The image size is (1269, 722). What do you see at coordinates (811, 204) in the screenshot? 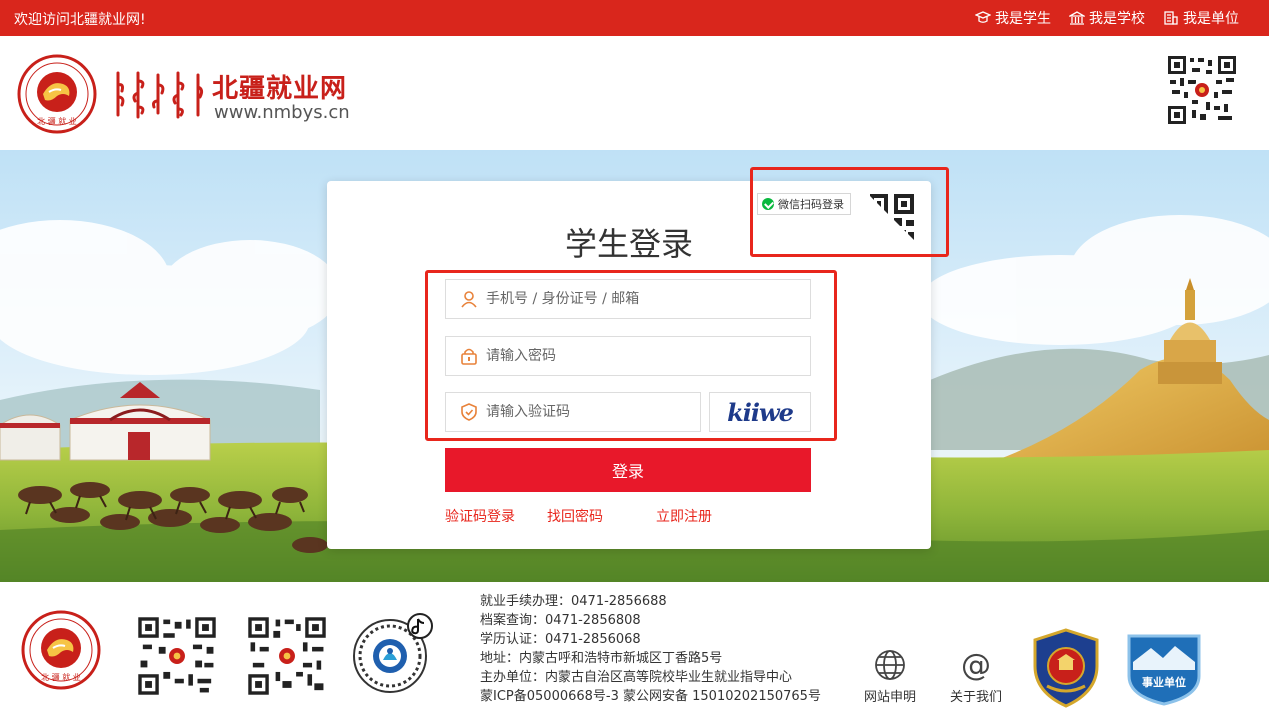
I see `wechat-scan-login-label: 微信扫码登录` at bounding box center [811, 204].